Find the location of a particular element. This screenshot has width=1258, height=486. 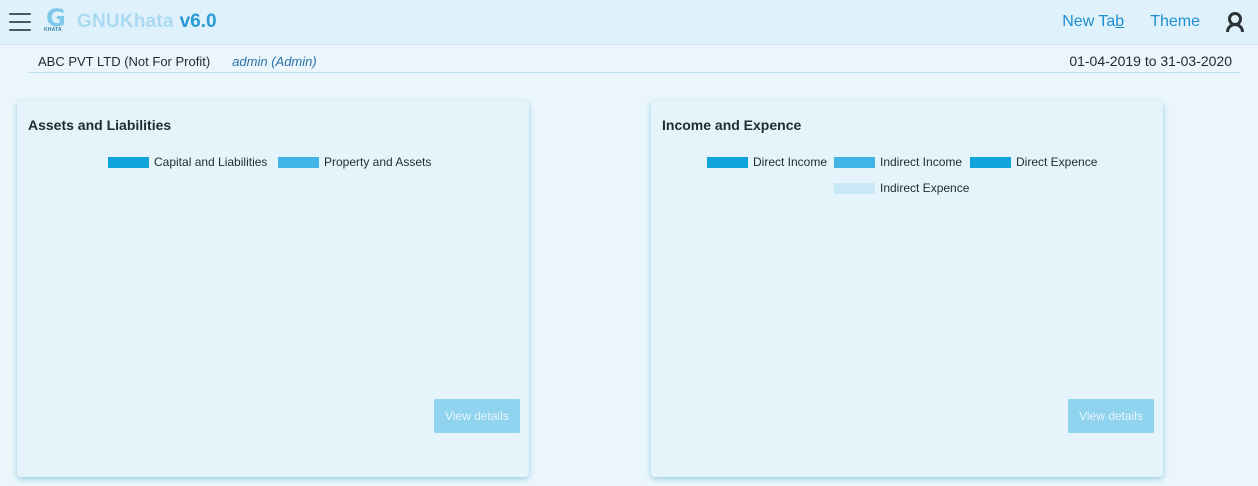

app-version: v6.0 is located at coordinates (198, 21).